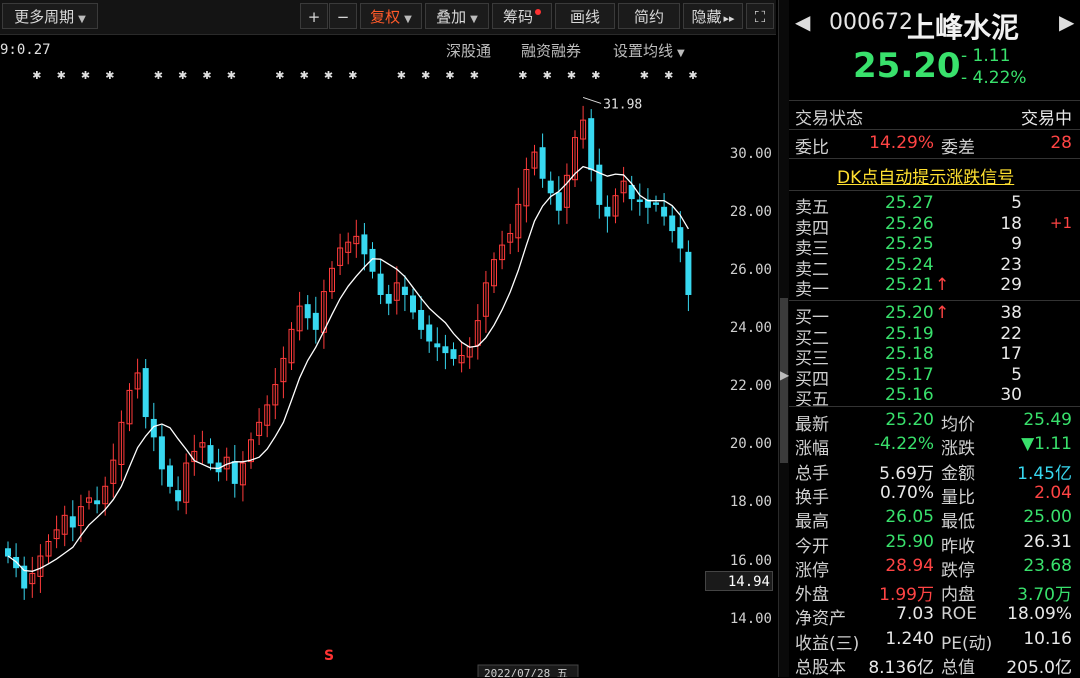 This screenshot has height=678, width=1080. I want to click on fullscreen-icon: ⛶, so click(760, 16).